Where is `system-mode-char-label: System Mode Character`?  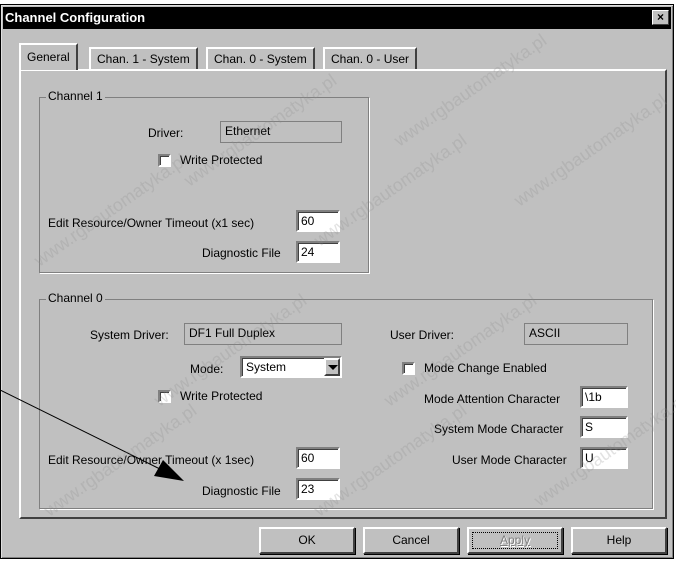
system-mode-char-label: System Mode Character is located at coordinates (499, 429).